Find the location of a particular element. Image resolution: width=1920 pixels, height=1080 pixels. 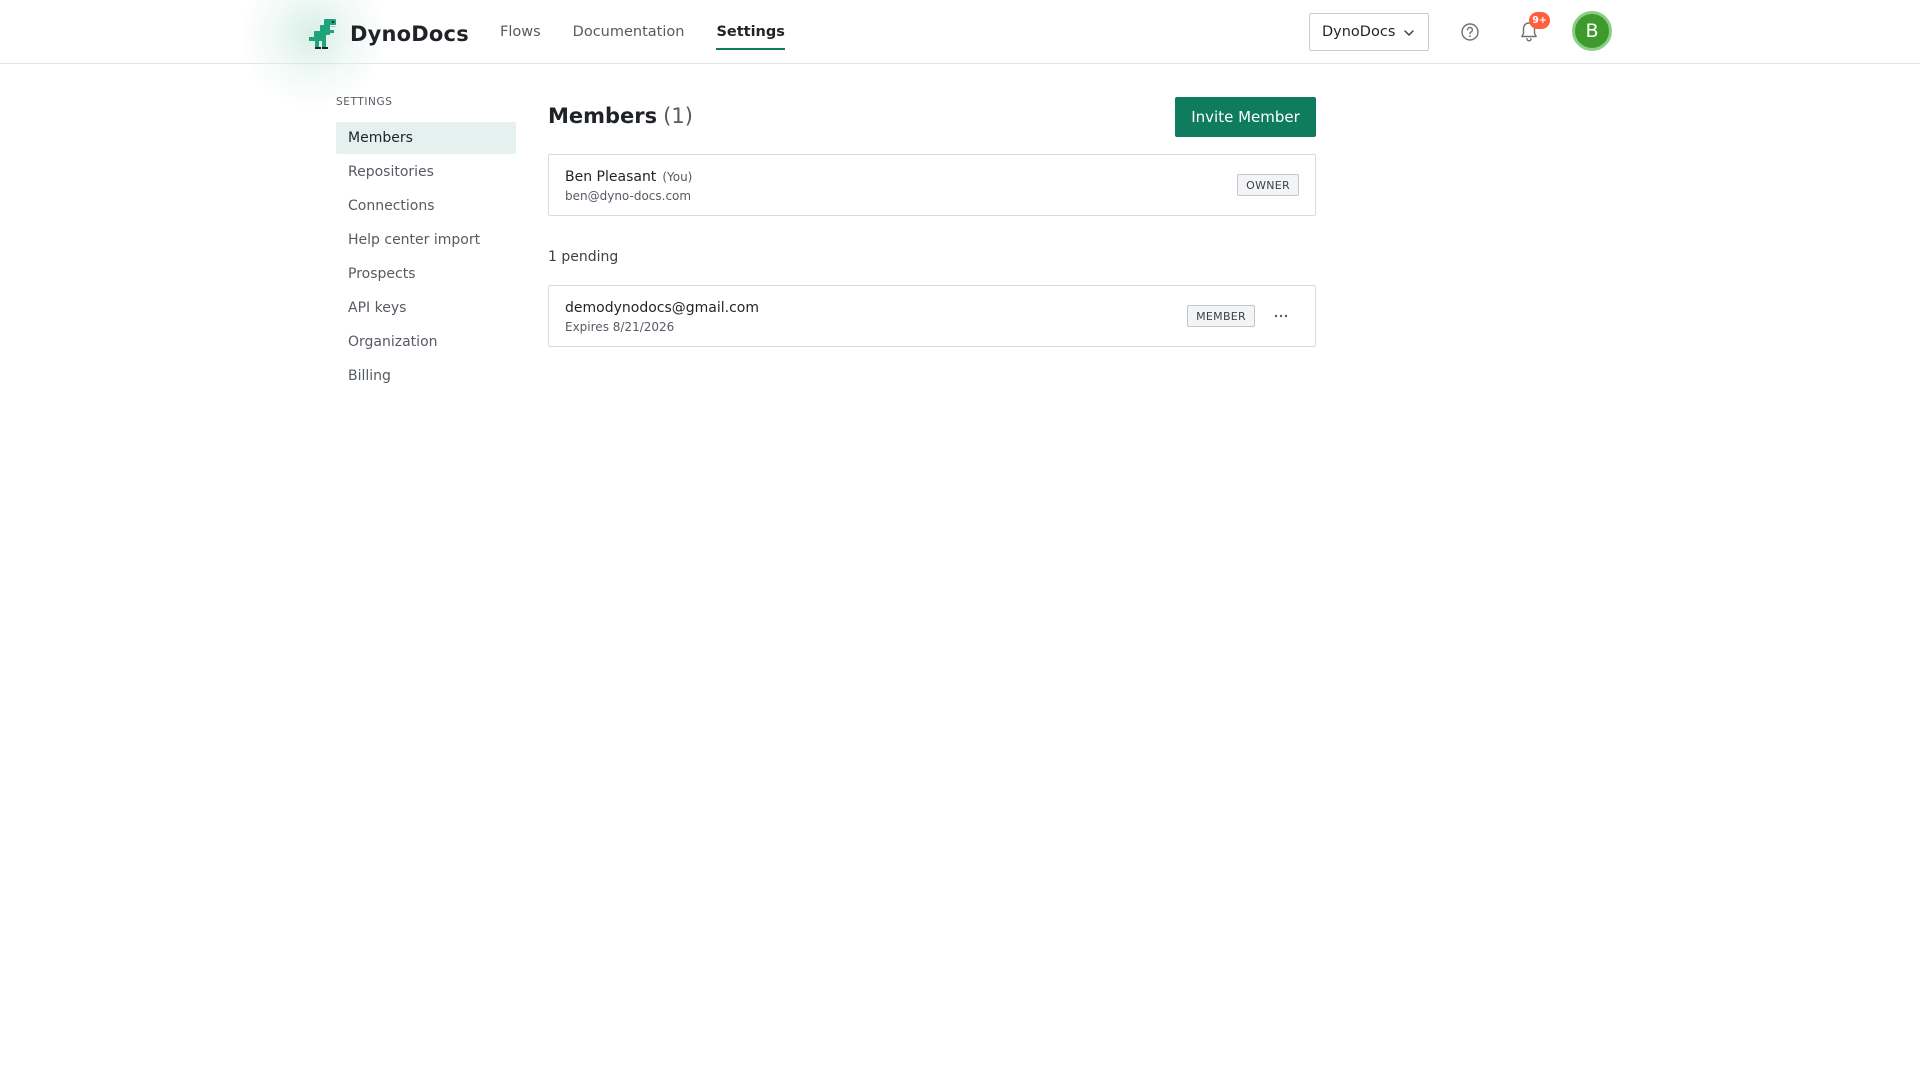

sidebar-item-organization: Organization is located at coordinates (426, 342).